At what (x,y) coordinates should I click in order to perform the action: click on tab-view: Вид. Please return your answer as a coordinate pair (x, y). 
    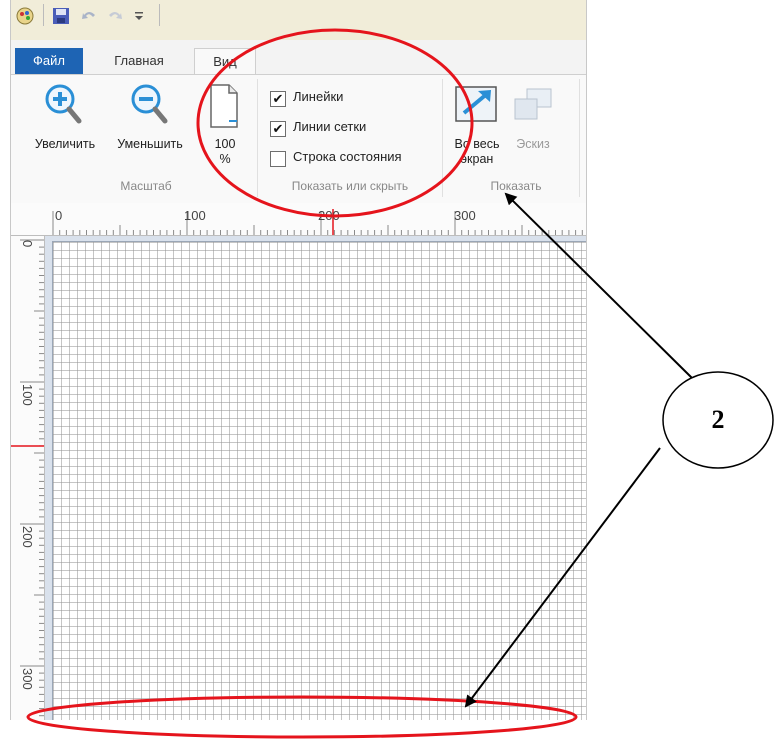
    Looking at the image, I should click on (225, 61).